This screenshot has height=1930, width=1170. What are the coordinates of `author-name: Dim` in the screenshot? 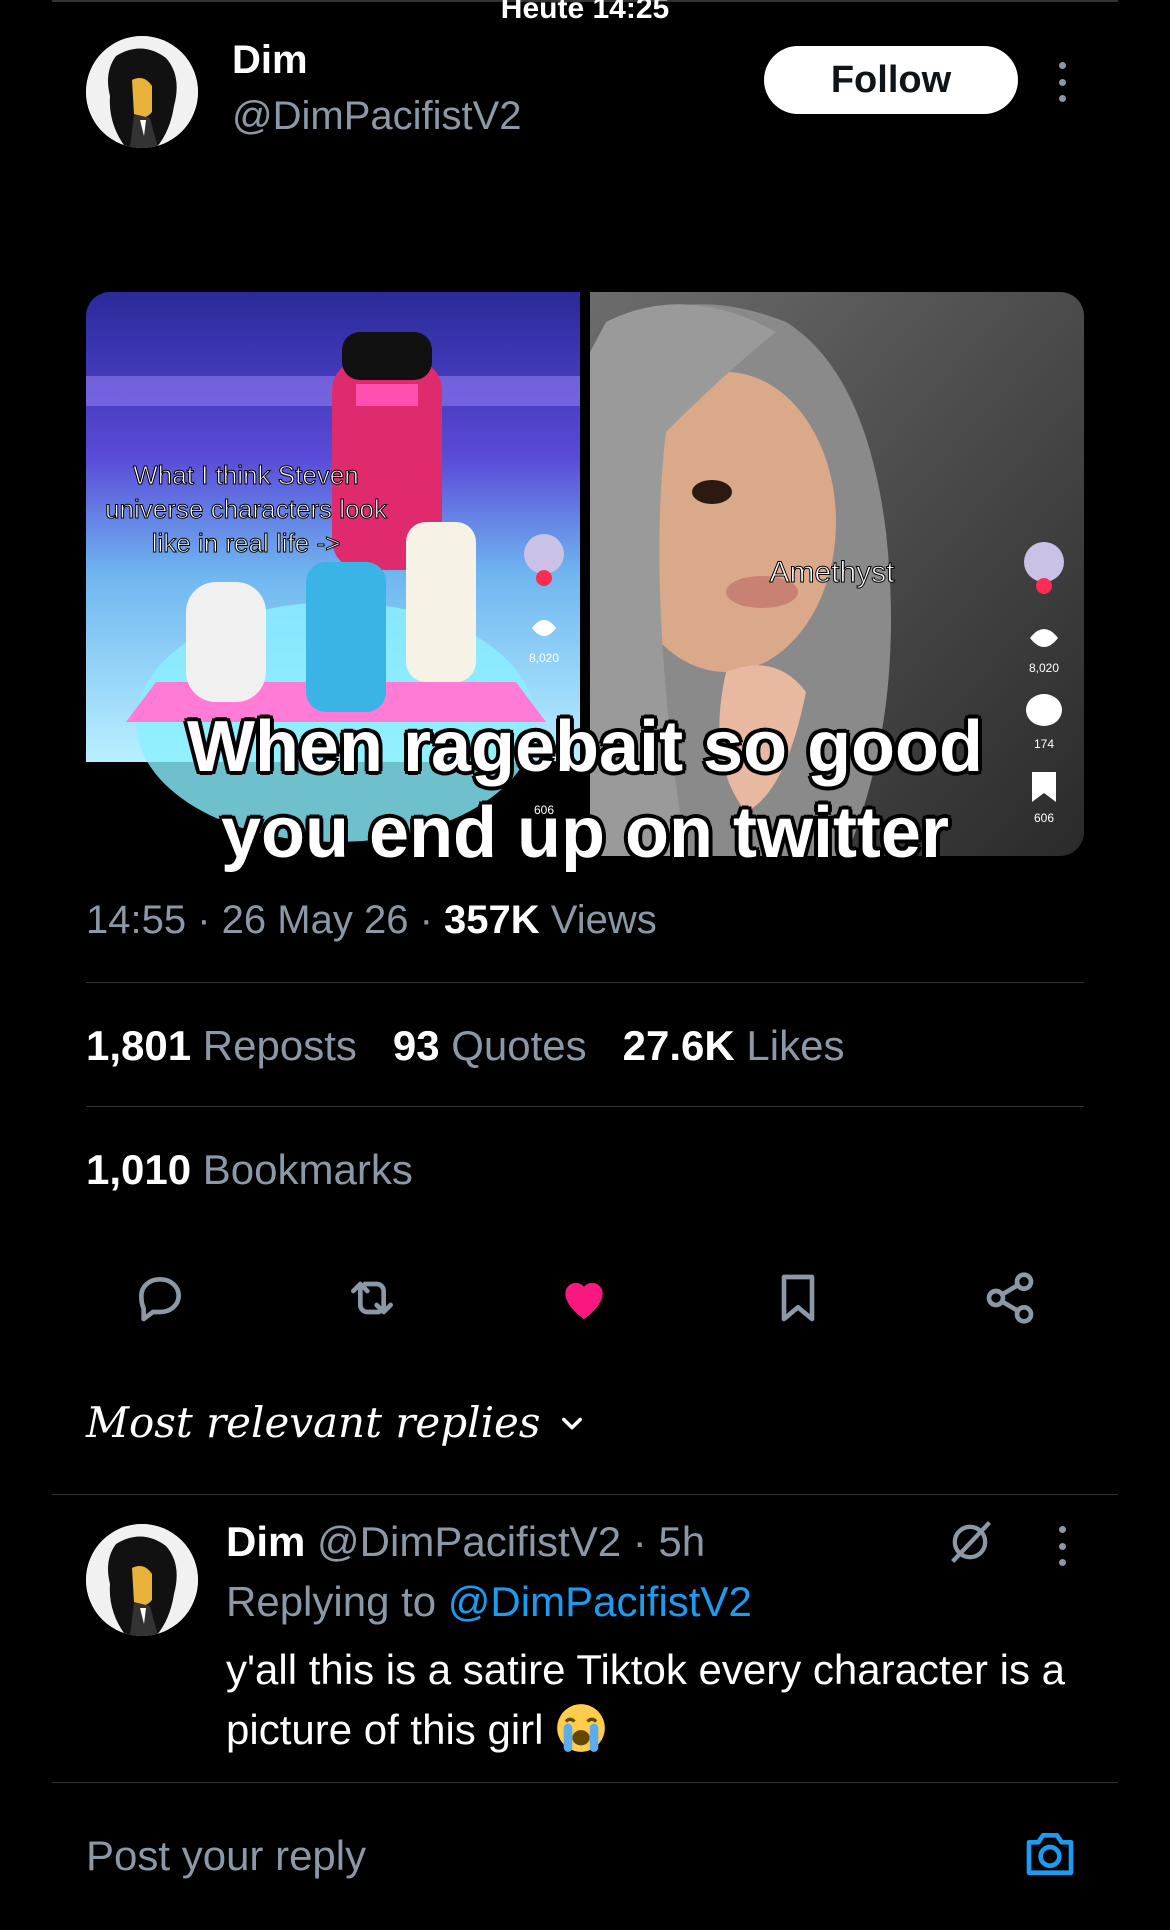 It's located at (270, 60).